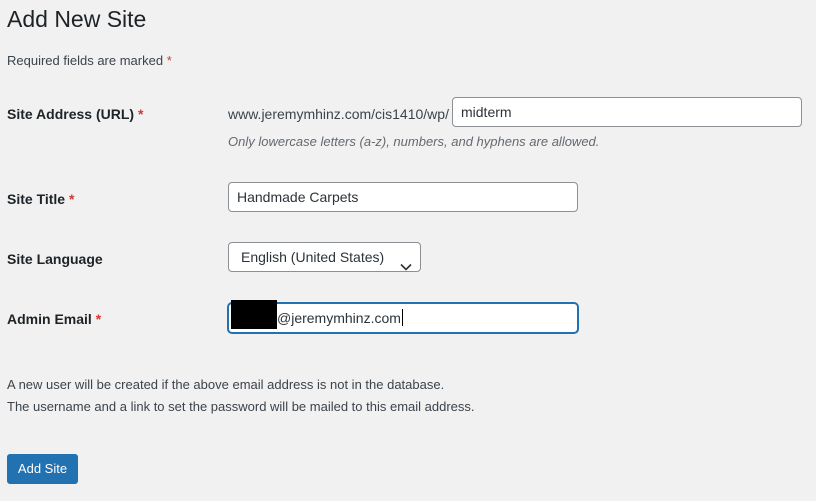 The width and height of the screenshot is (816, 501). Describe the element at coordinates (338, 114) in the screenshot. I see `site-url-prefix: www.jeremymhinz.com/cis1410/wp/` at that location.